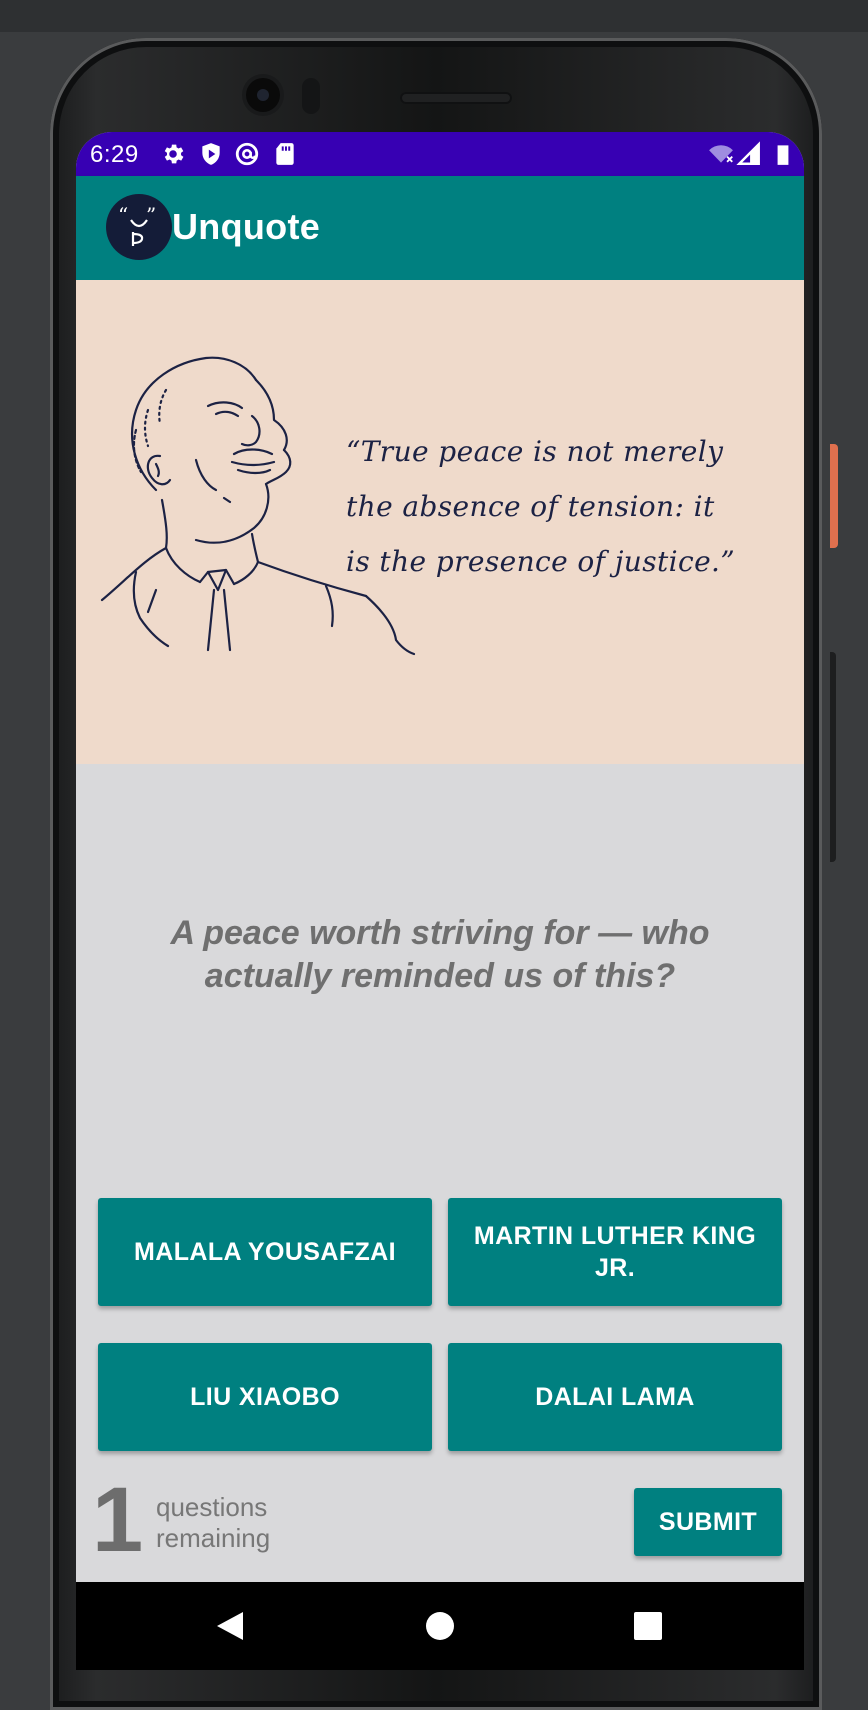 The image size is (868, 1710). I want to click on signal-icon, so click(748, 153).